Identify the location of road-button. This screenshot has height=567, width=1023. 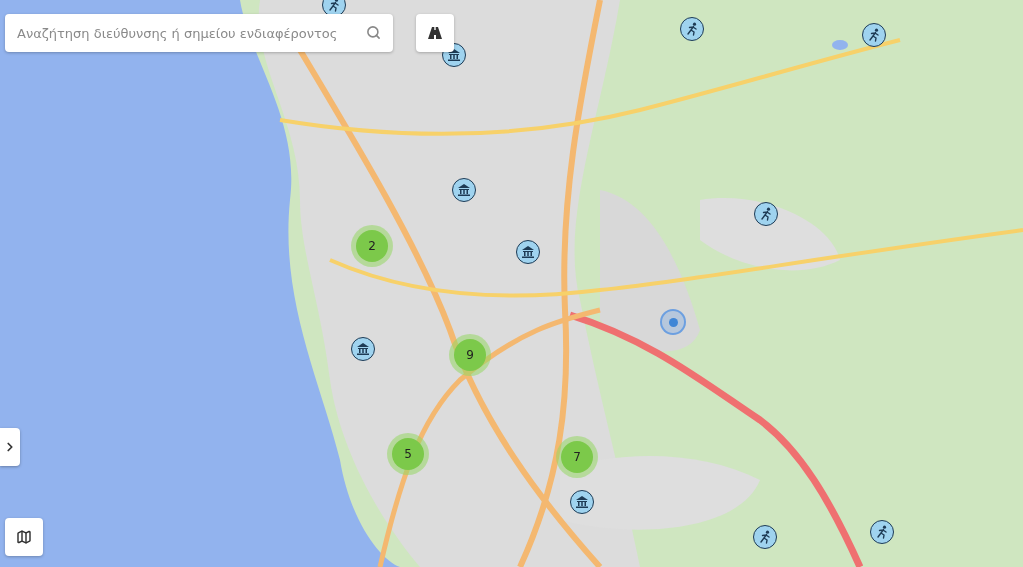
(435, 33).